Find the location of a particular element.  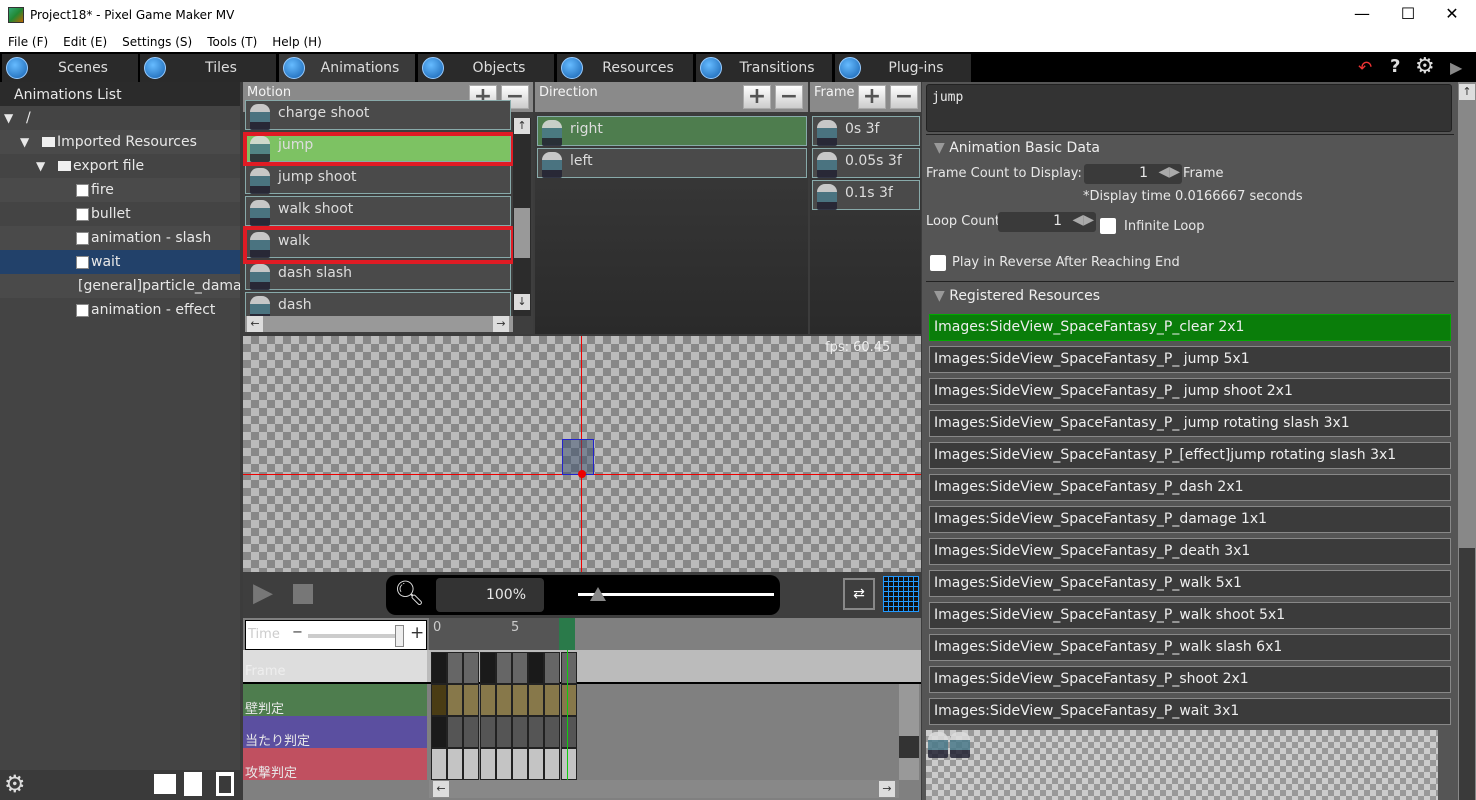

track-label-attack: 攻撃判定 is located at coordinates (335, 764).